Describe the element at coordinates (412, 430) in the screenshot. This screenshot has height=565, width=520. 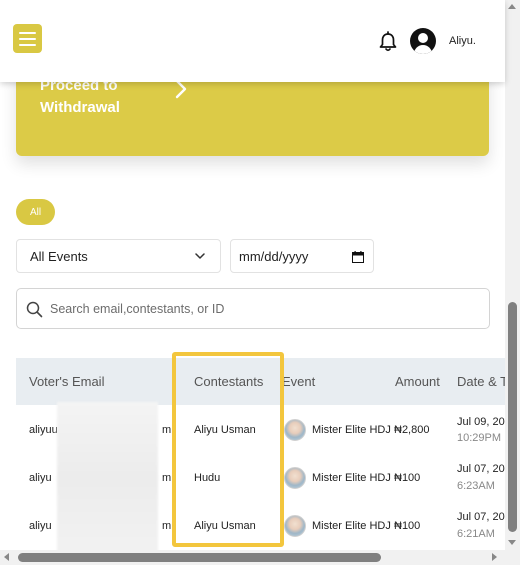
I see `amount-value: ₦2,800` at that location.